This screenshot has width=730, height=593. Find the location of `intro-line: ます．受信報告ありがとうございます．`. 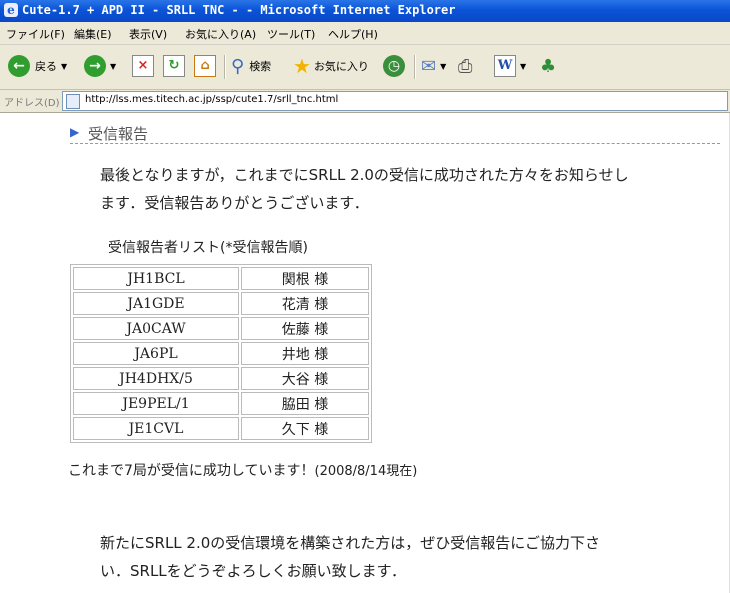

intro-line: ます．受信報告ありがとうございます． is located at coordinates (234, 203).